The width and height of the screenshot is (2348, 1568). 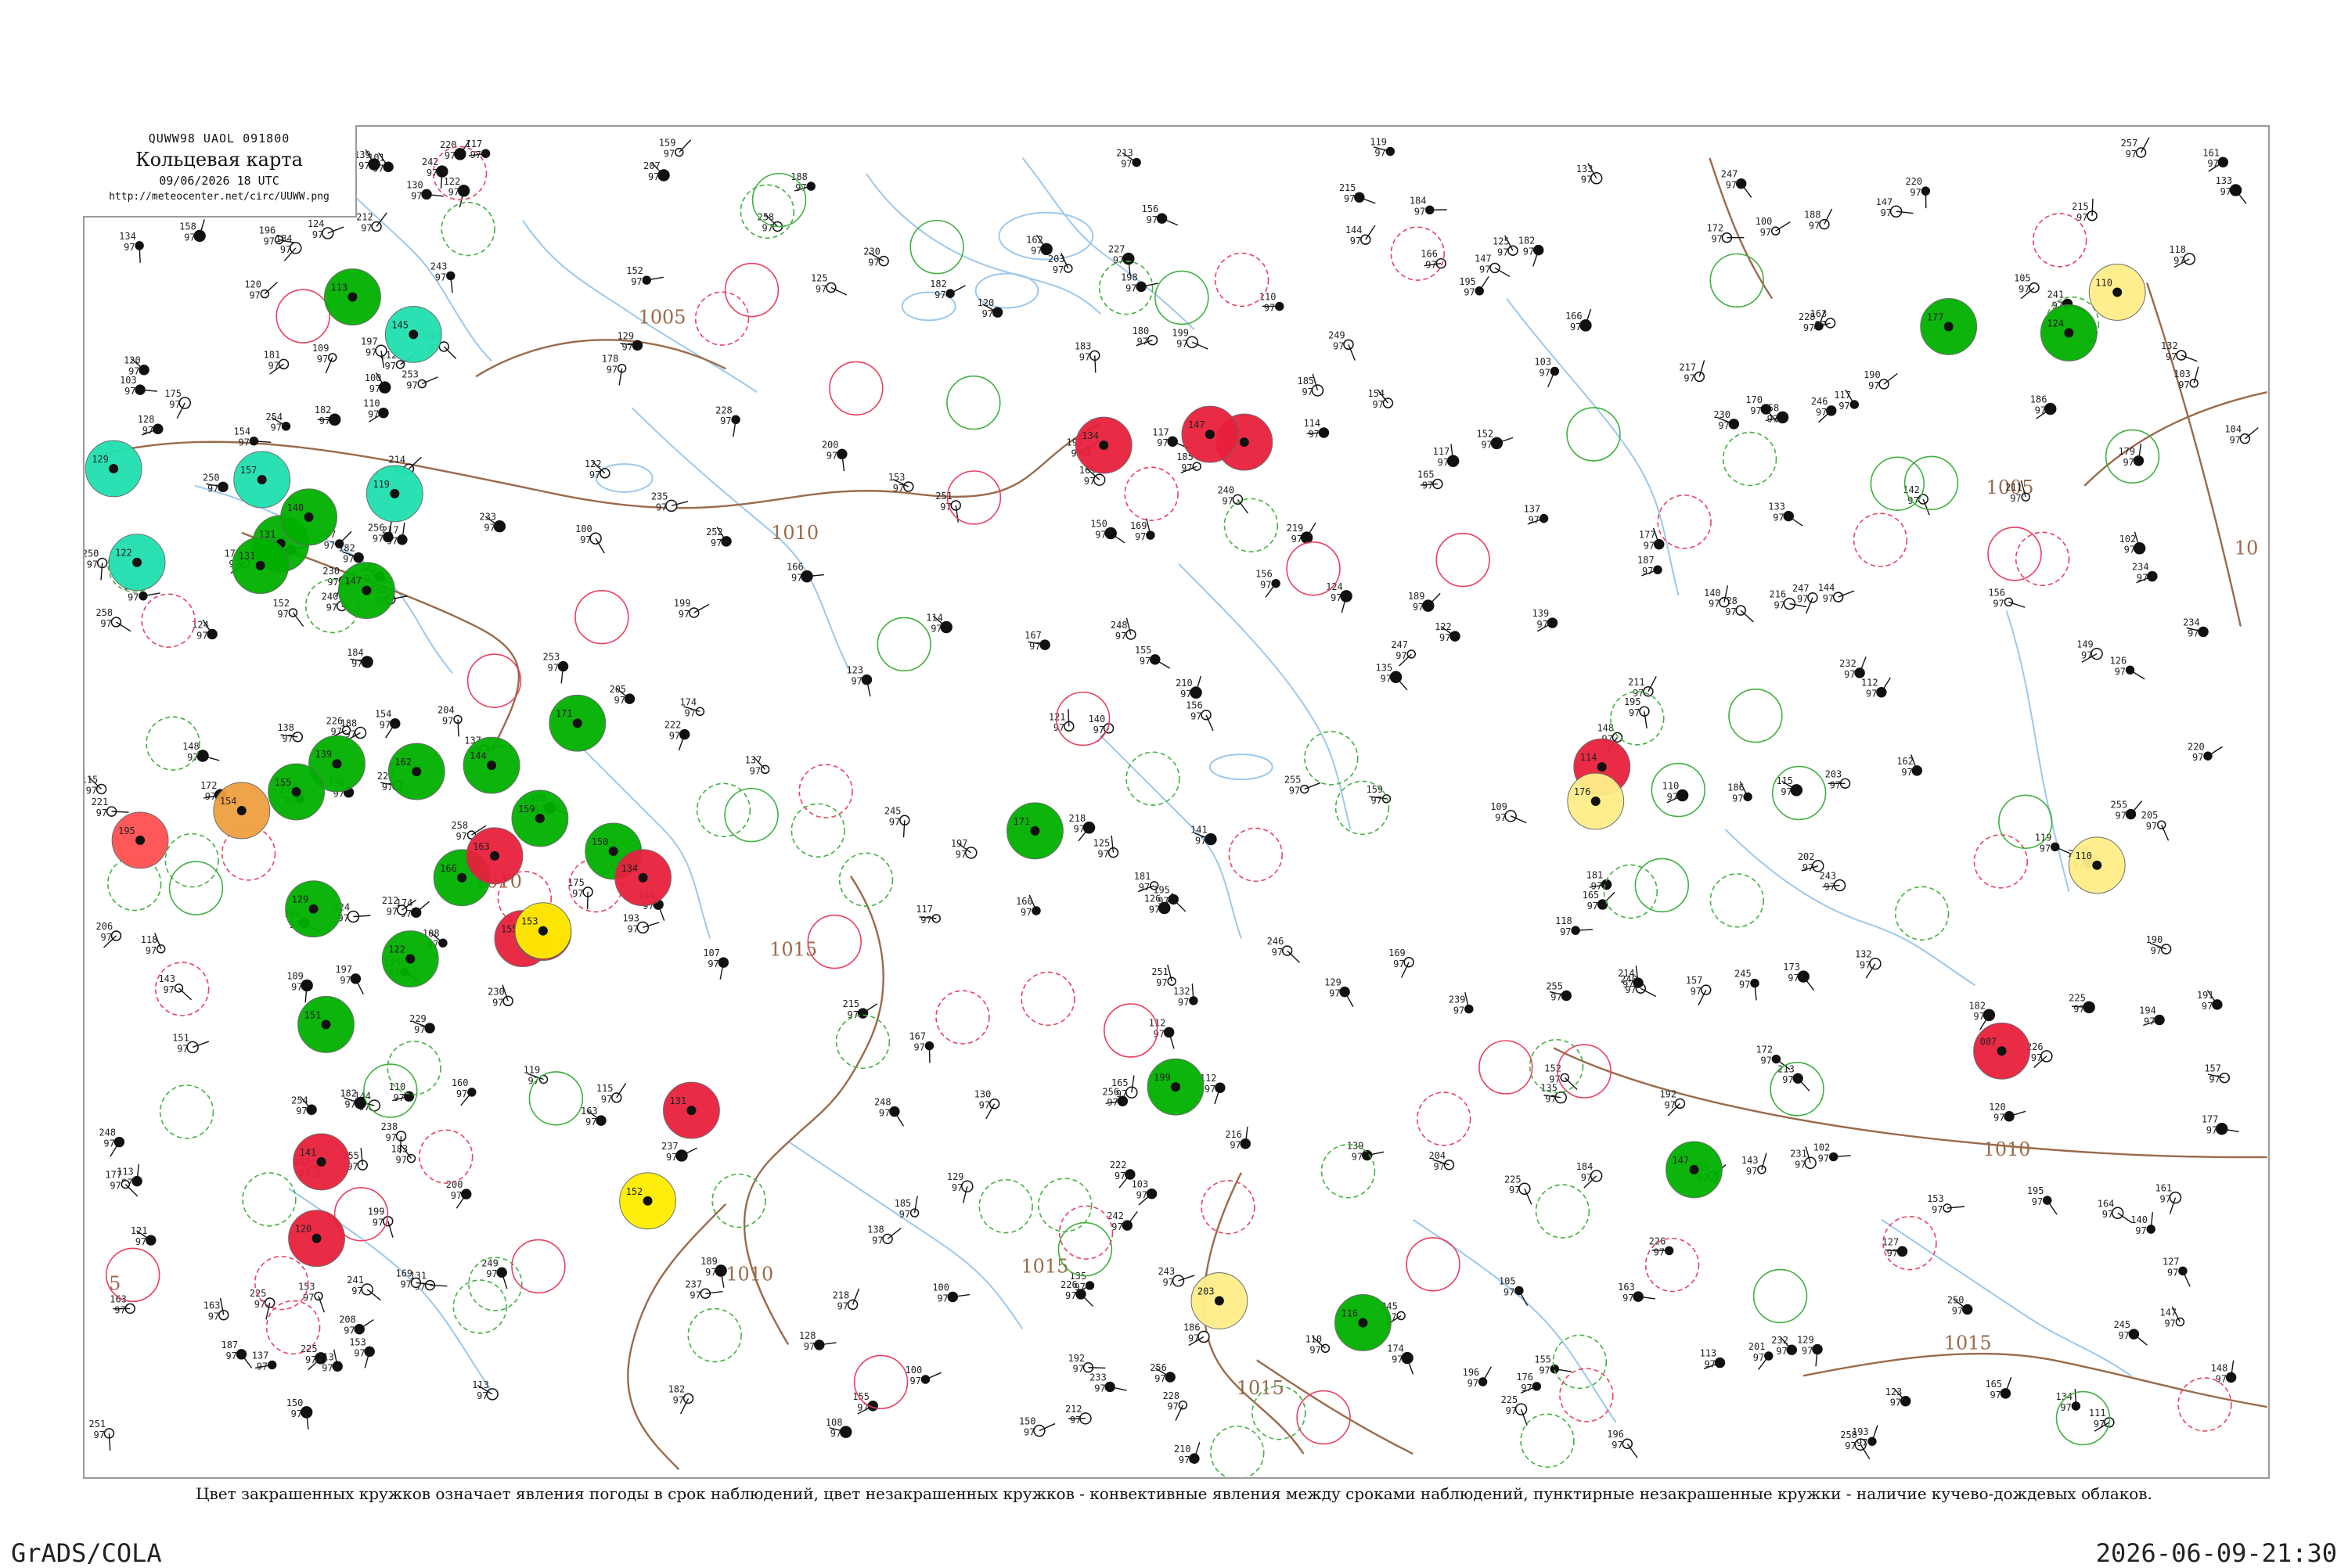 I want to click on weather-station-rain-filled: 159, so click(x=540, y=819).